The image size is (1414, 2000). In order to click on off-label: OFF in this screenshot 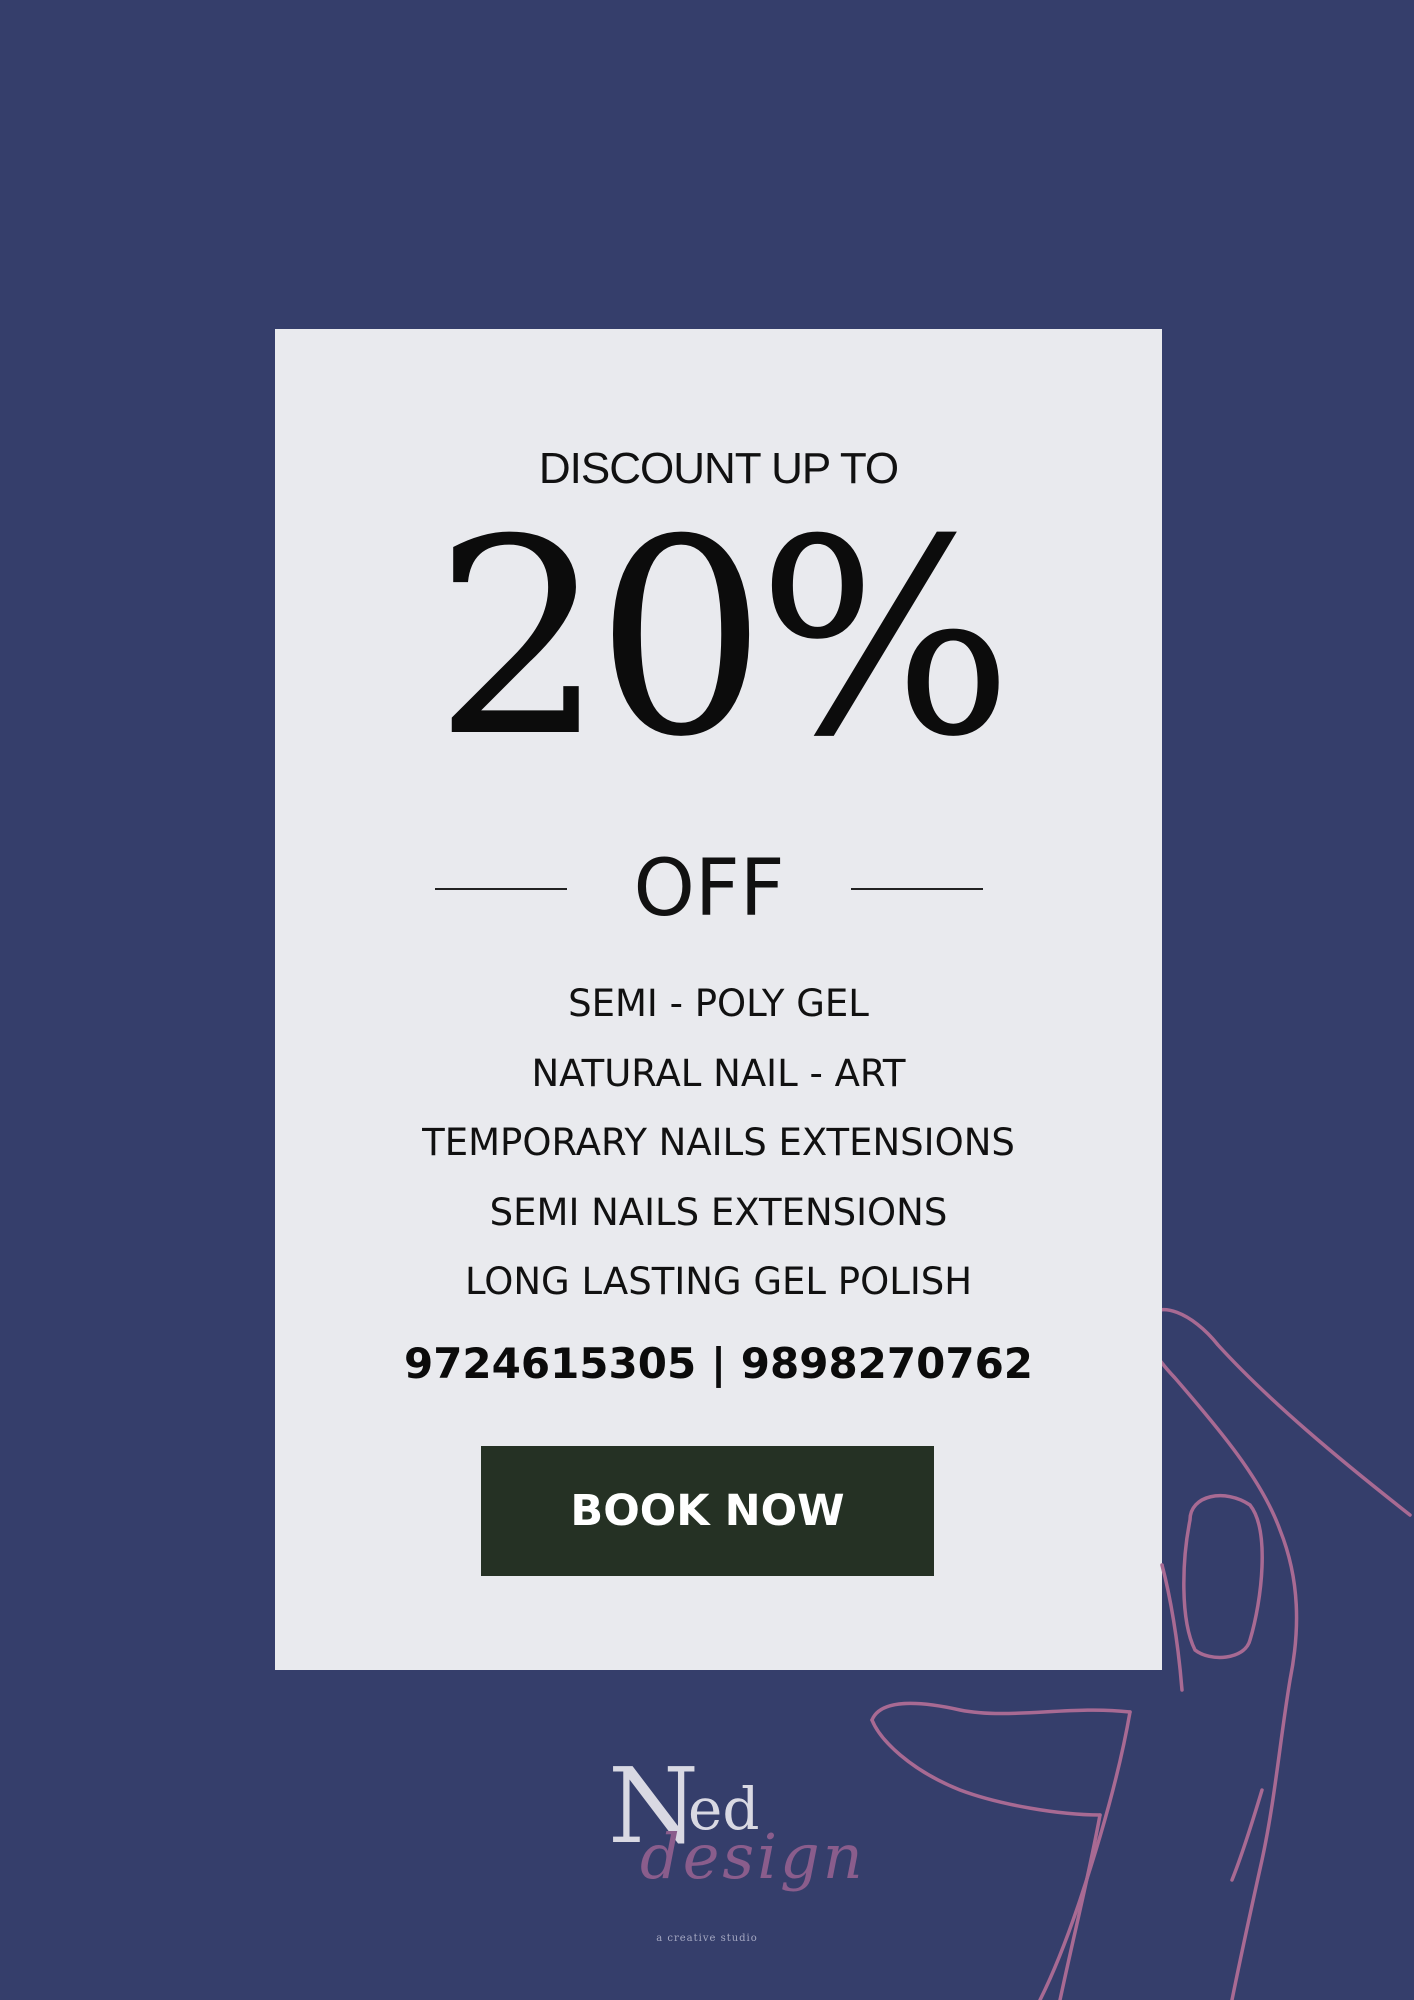, I will do `click(709, 889)`.